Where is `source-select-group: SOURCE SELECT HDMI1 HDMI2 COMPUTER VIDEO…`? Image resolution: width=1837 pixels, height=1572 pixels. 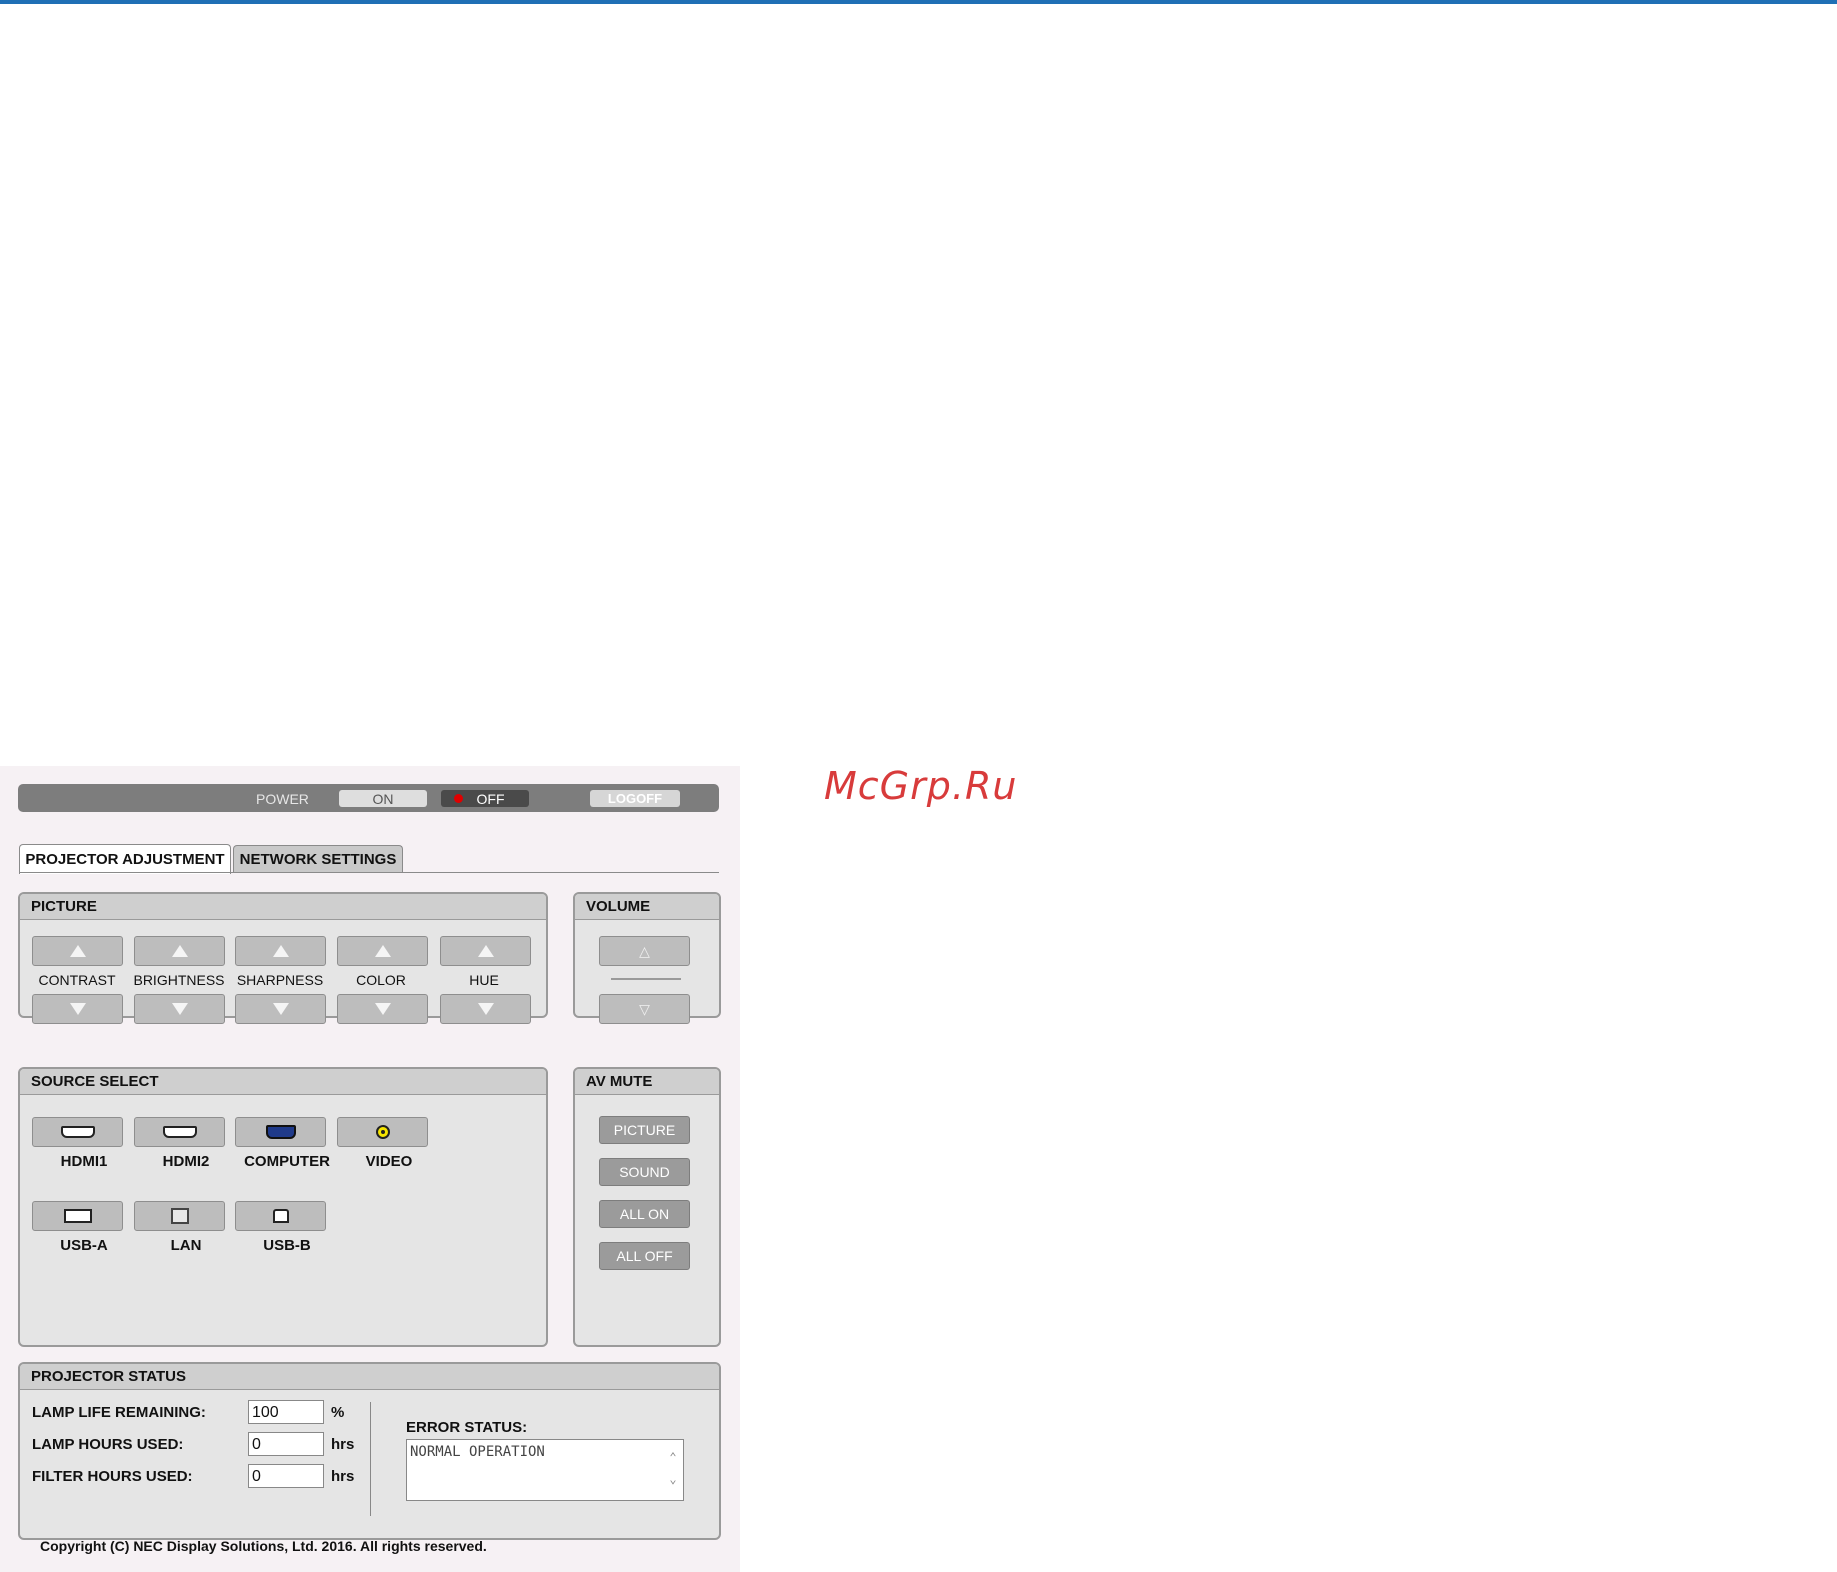 source-select-group: SOURCE SELECT HDMI1 HDMI2 COMPUTER VIDEO… is located at coordinates (283, 1207).